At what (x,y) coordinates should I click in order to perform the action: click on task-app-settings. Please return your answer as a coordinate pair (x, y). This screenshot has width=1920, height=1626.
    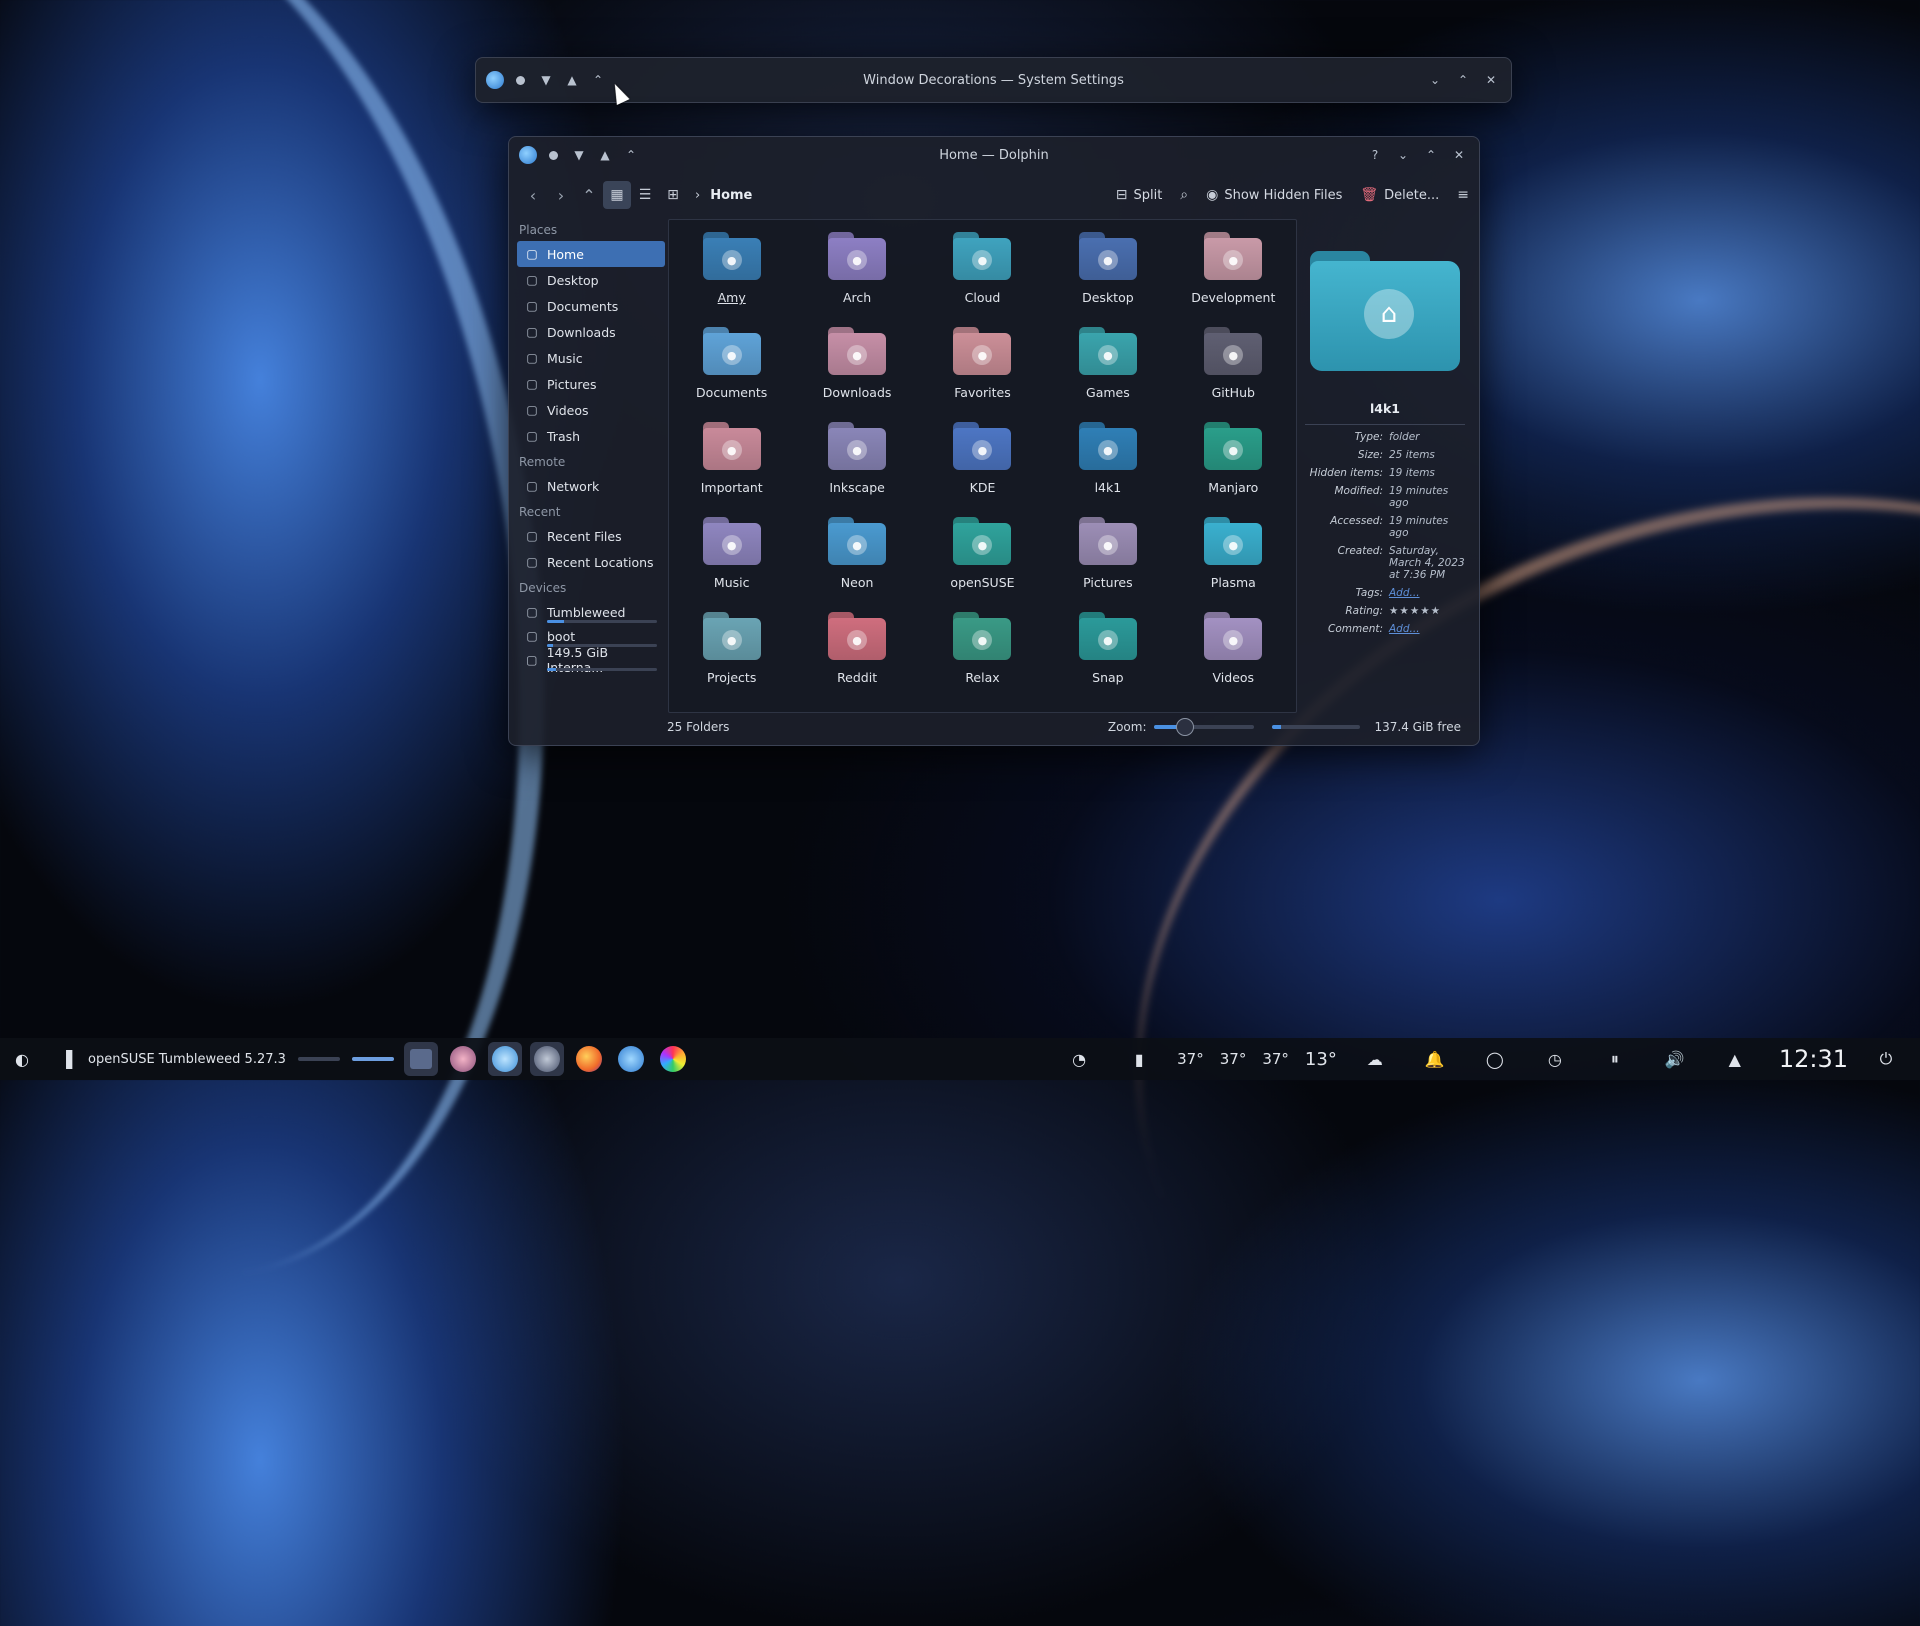
    Looking at the image, I should click on (546, 1059).